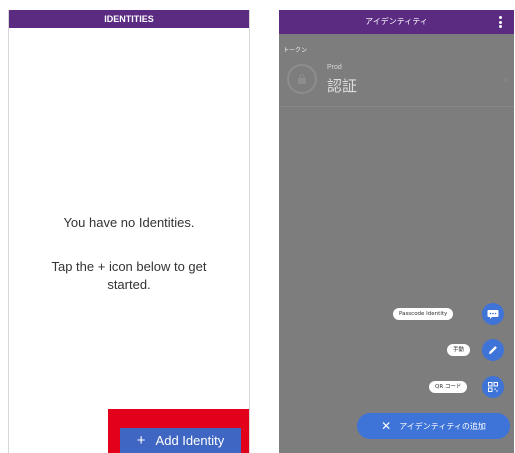 The image size is (515, 453). I want to click on empty-state-title: You have no Identities., so click(129, 222).